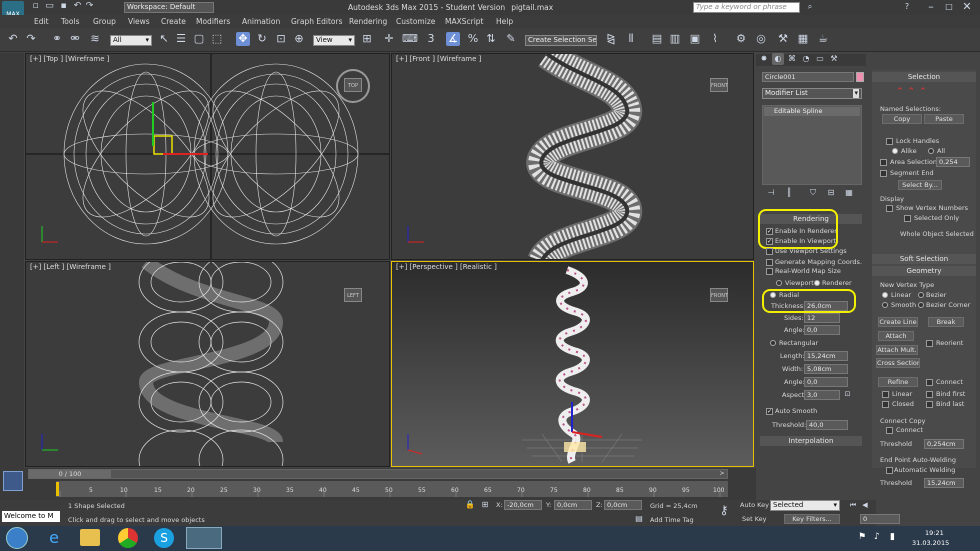  What do you see at coordinates (299, 39) in the screenshot?
I see `select-place-icon: ⊕` at bounding box center [299, 39].